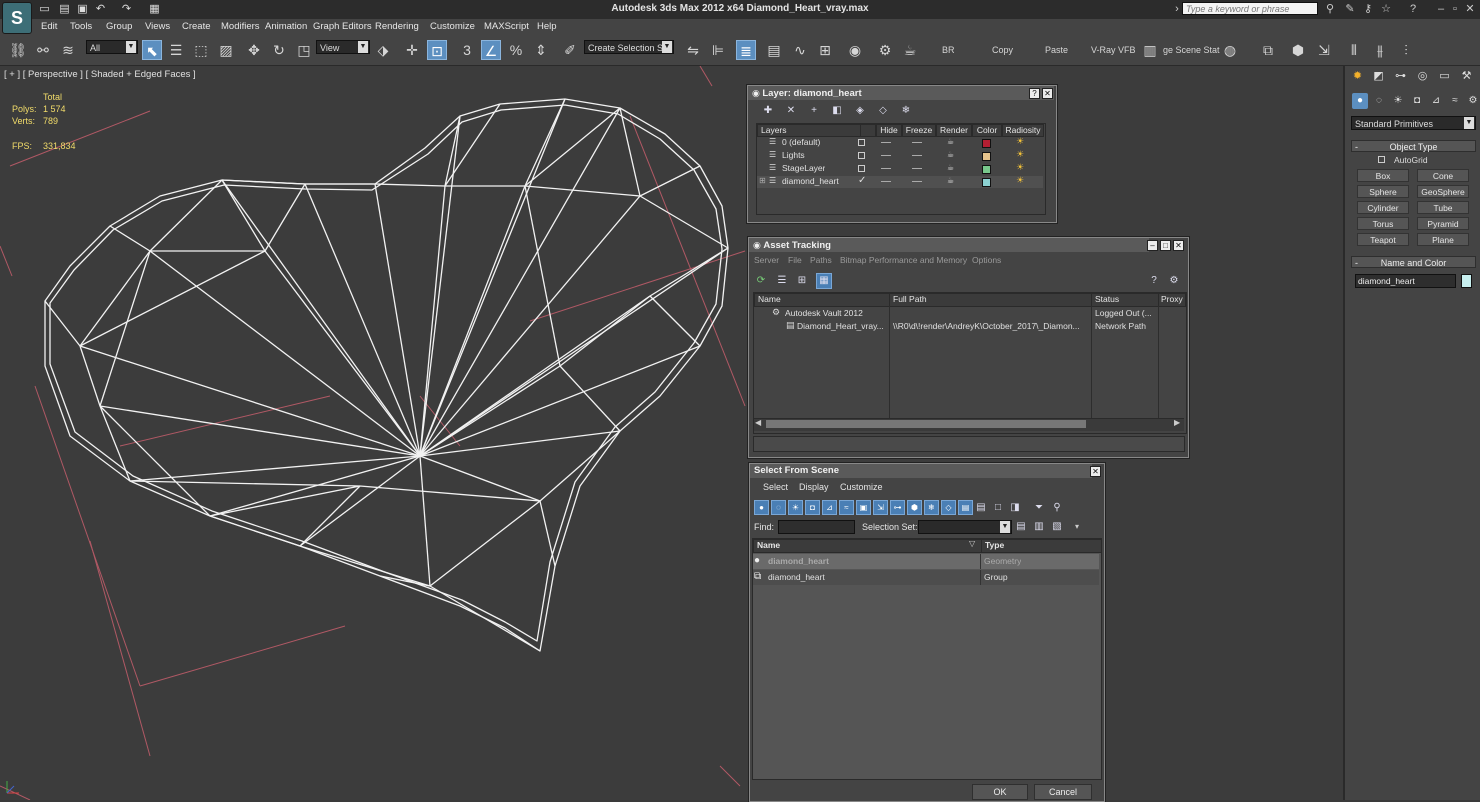  I want to click on geometry-icon: ●, so click(1360, 101).